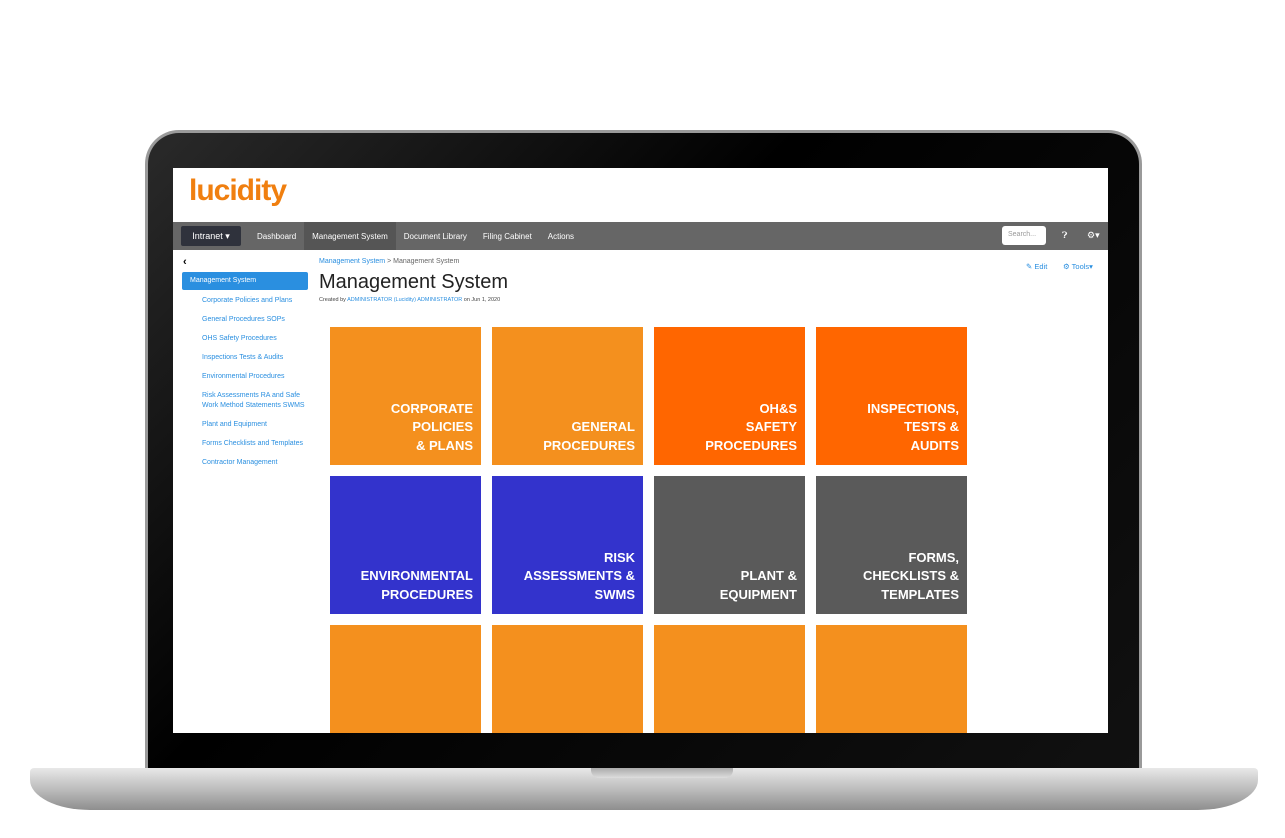  What do you see at coordinates (1082, 266) in the screenshot?
I see `tools-label: Tools▾` at bounding box center [1082, 266].